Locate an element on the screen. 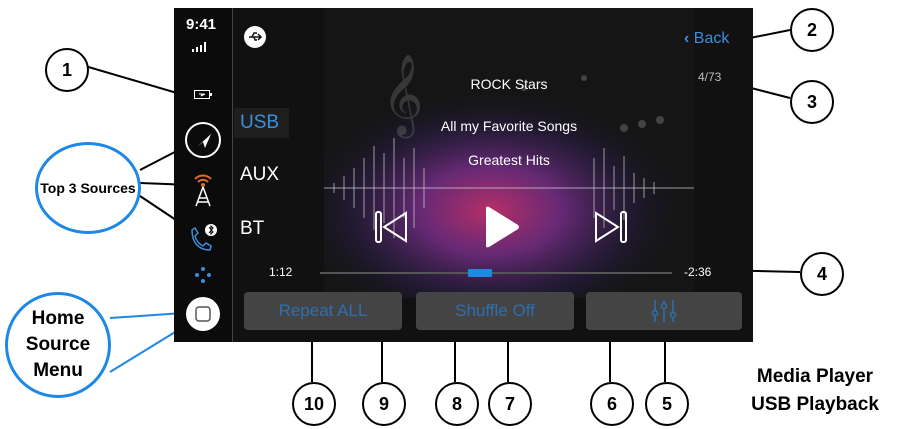 Image resolution: width=915 pixels, height=429 pixels. signal-icon is located at coordinates (199, 47).